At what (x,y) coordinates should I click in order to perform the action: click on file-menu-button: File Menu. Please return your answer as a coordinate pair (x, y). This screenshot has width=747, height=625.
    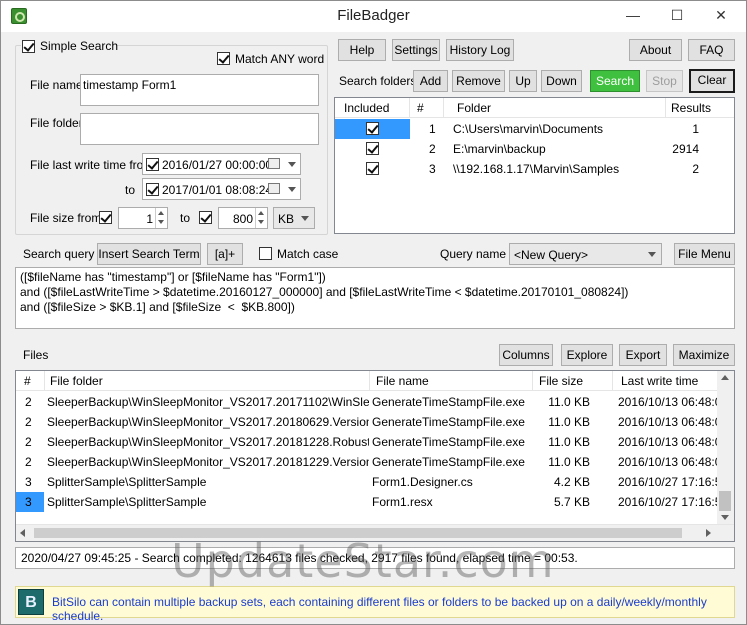
    Looking at the image, I should click on (704, 254).